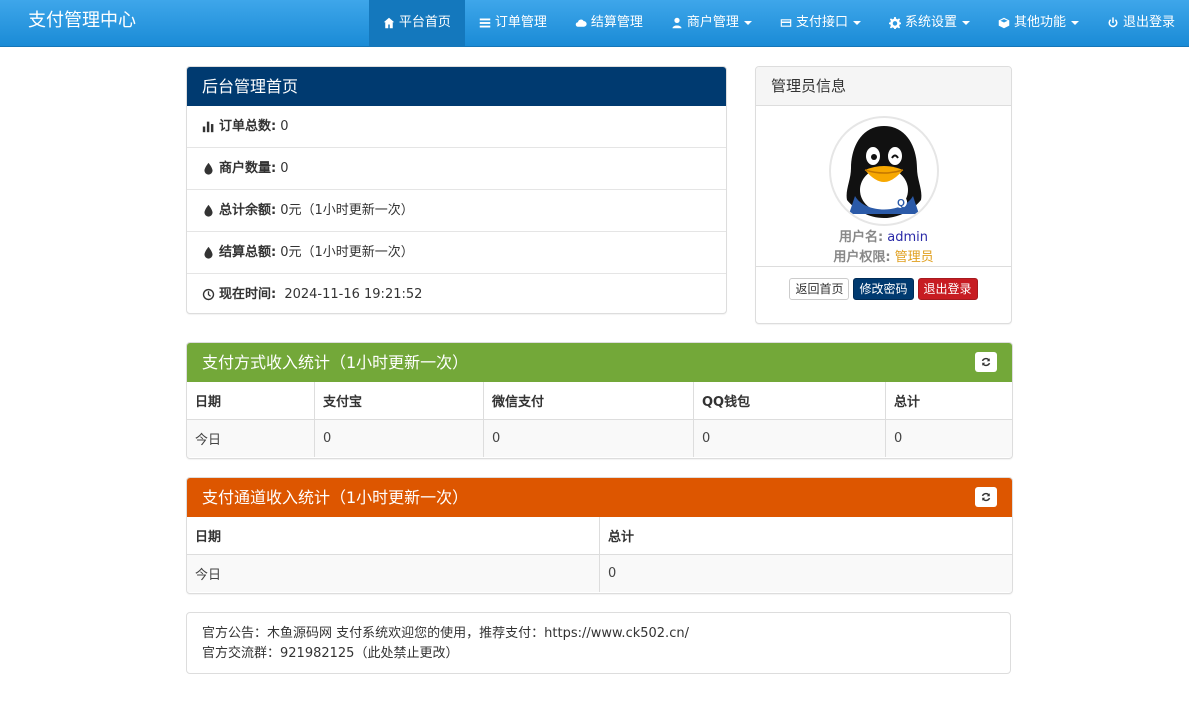 The height and width of the screenshot is (723, 1189). What do you see at coordinates (901, 203) in the screenshot?
I see `svg-text: Q` at bounding box center [901, 203].